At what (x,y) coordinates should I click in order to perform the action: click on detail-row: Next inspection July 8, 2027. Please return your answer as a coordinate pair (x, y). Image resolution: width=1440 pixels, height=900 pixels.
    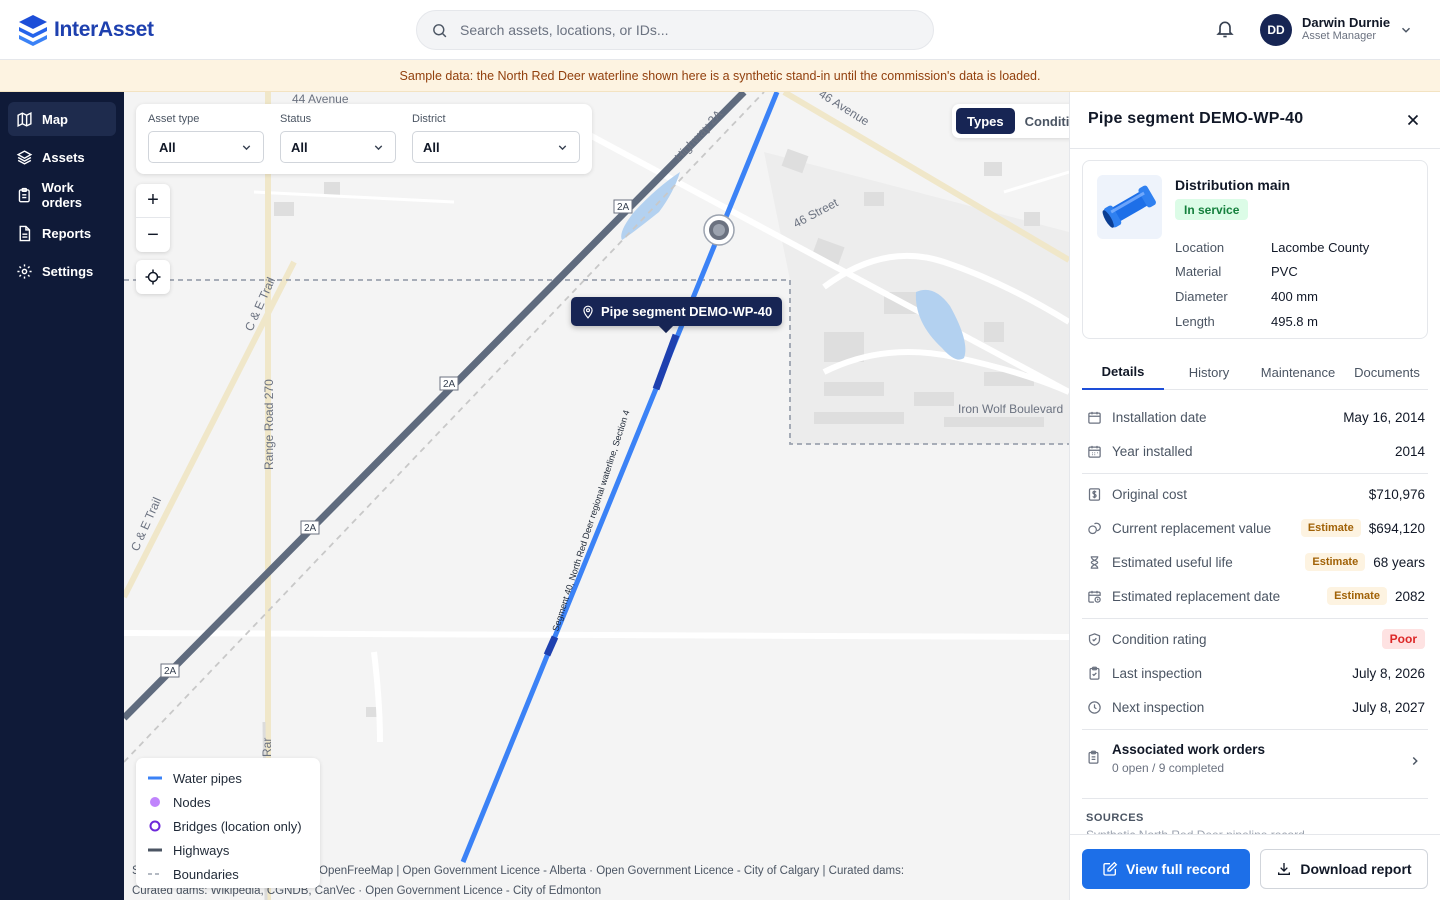
    Looking at the image, I should click on (1255, 707).